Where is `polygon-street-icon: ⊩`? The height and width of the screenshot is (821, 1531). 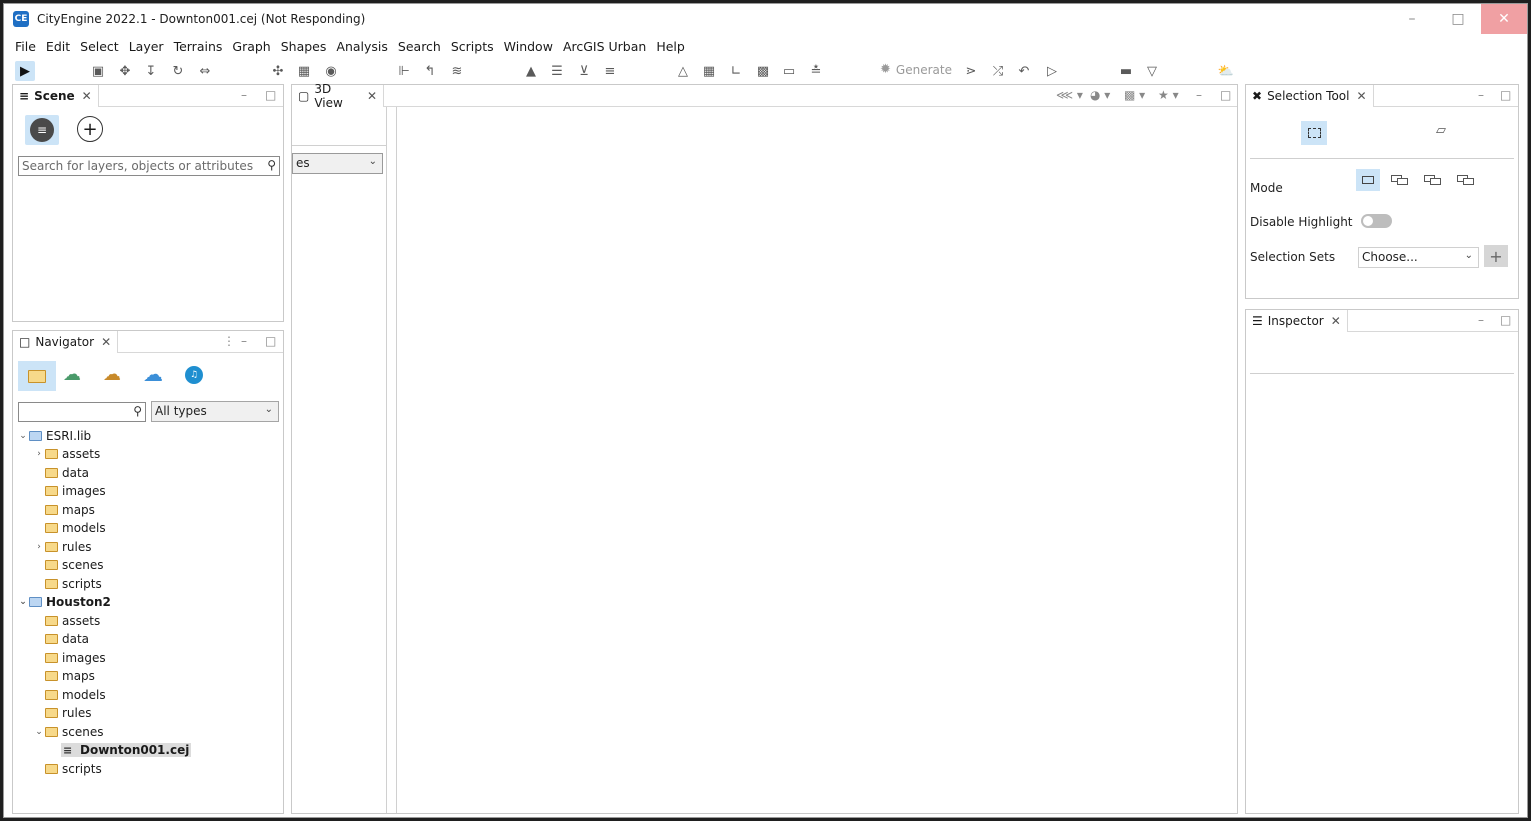
polygon-street-icon: ⊩ is located at coordinates (404, 71).